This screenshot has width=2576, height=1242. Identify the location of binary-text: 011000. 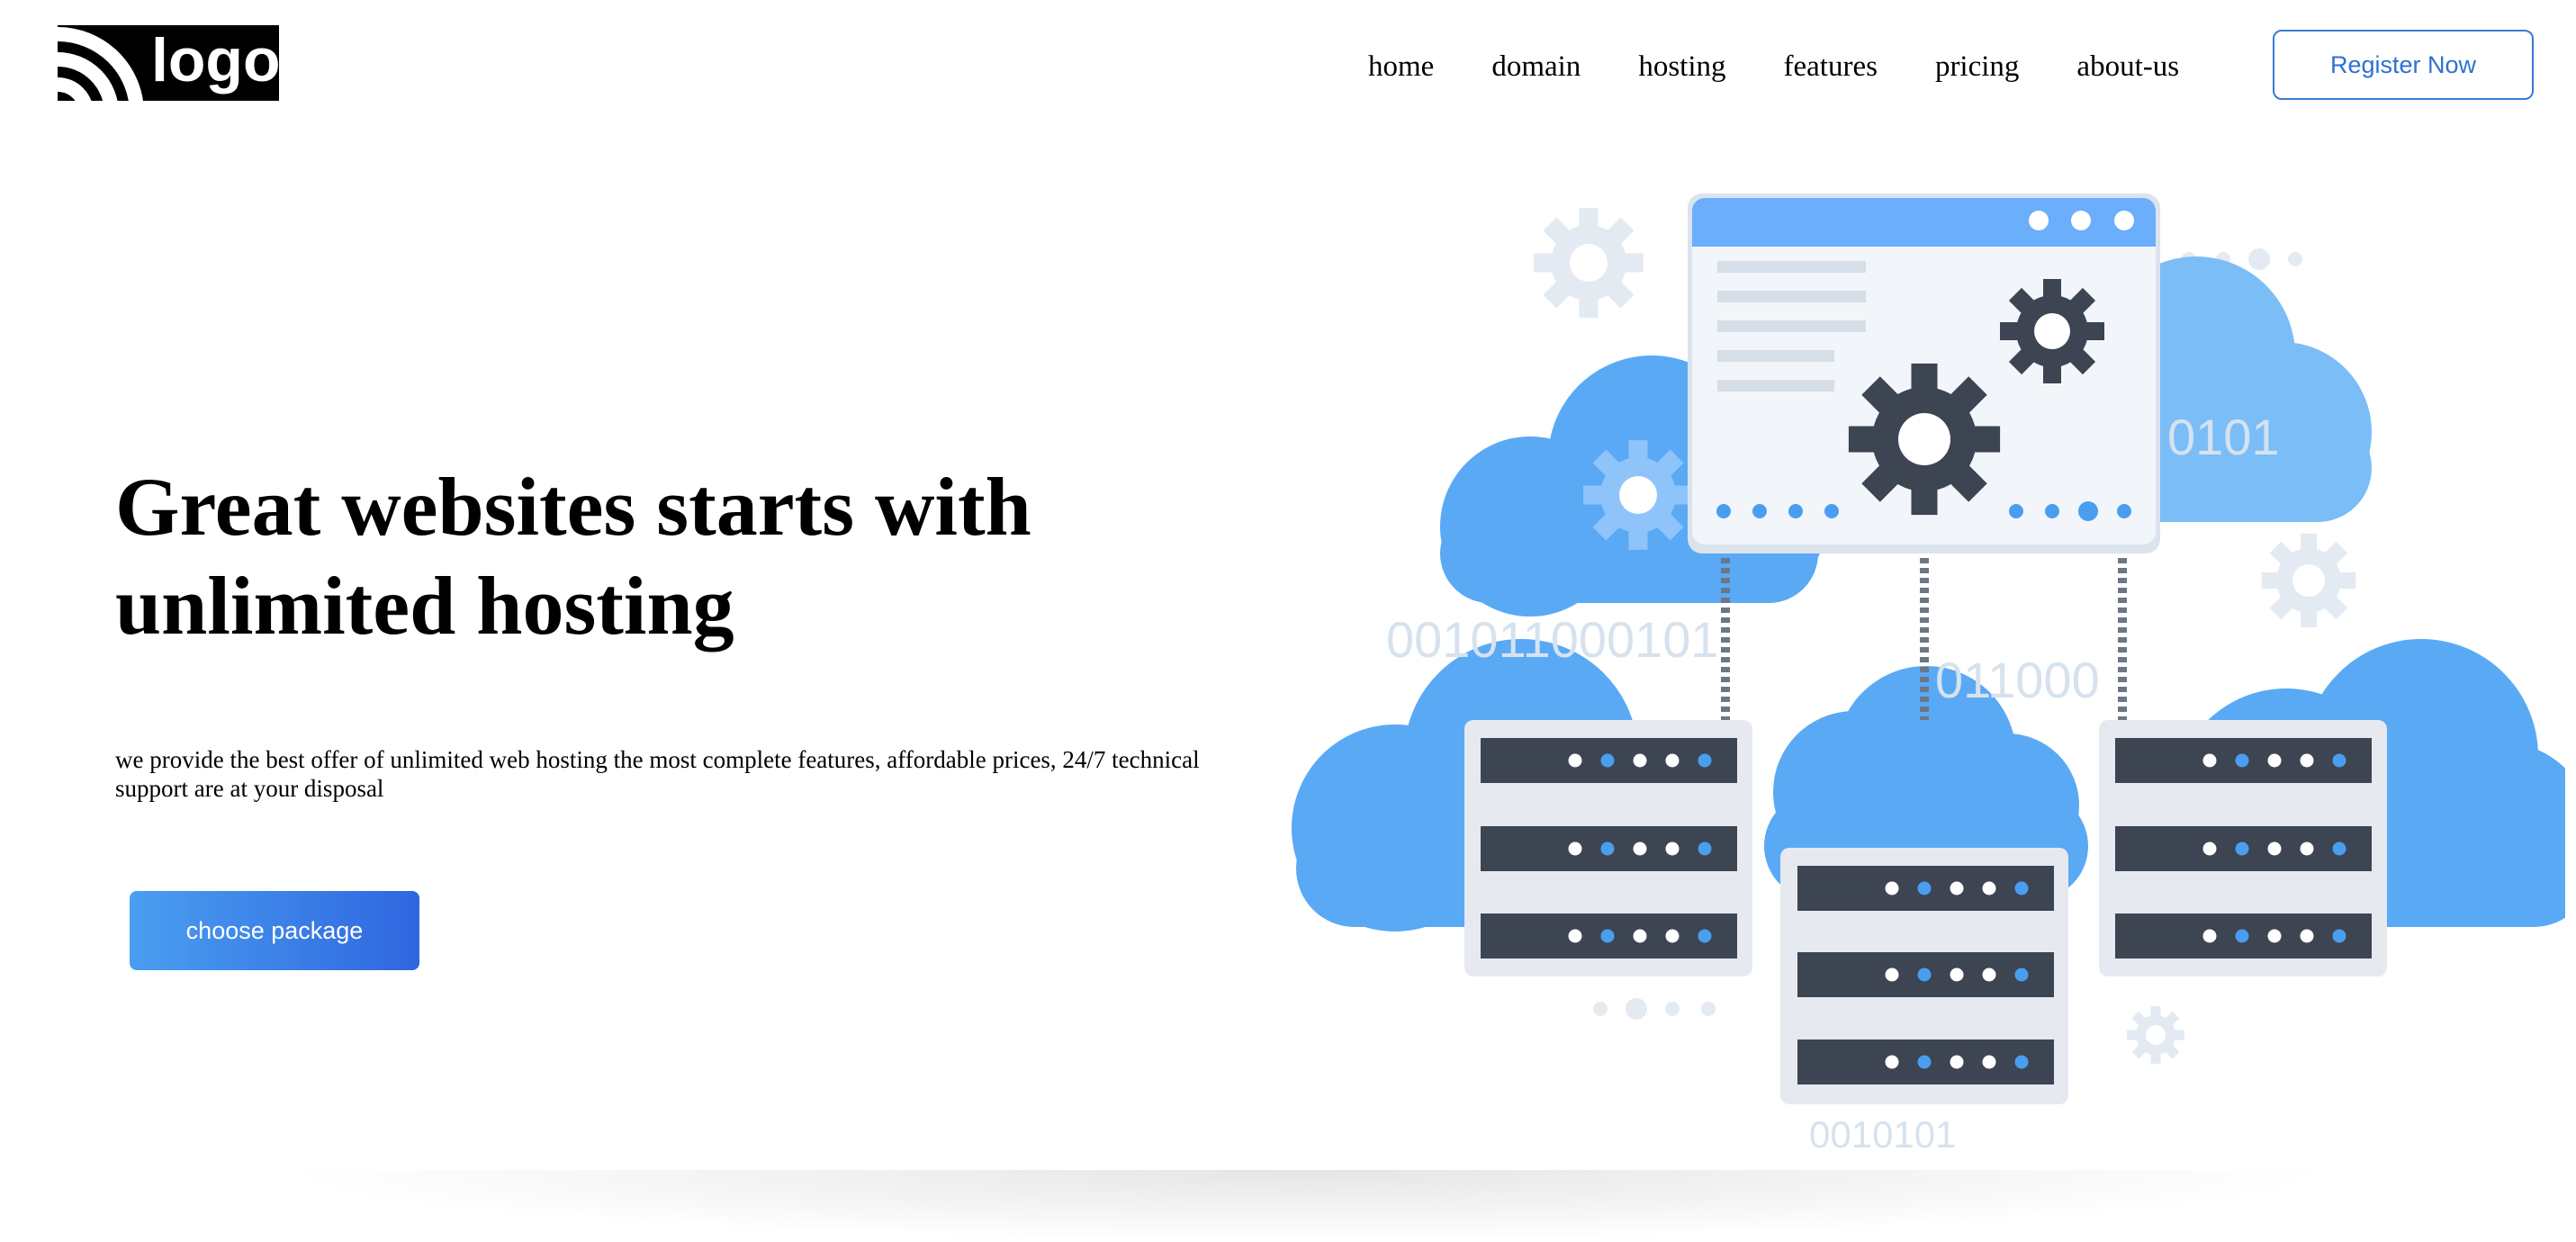
(2017, 680).